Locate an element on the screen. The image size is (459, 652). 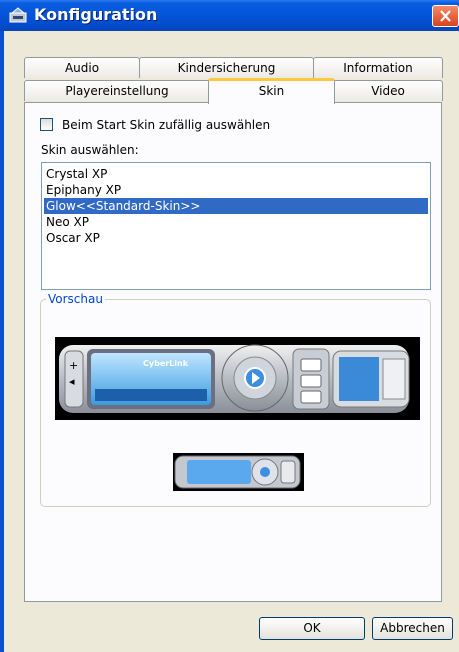
window-title: Konfiguration is located at coordinates (96, 14).